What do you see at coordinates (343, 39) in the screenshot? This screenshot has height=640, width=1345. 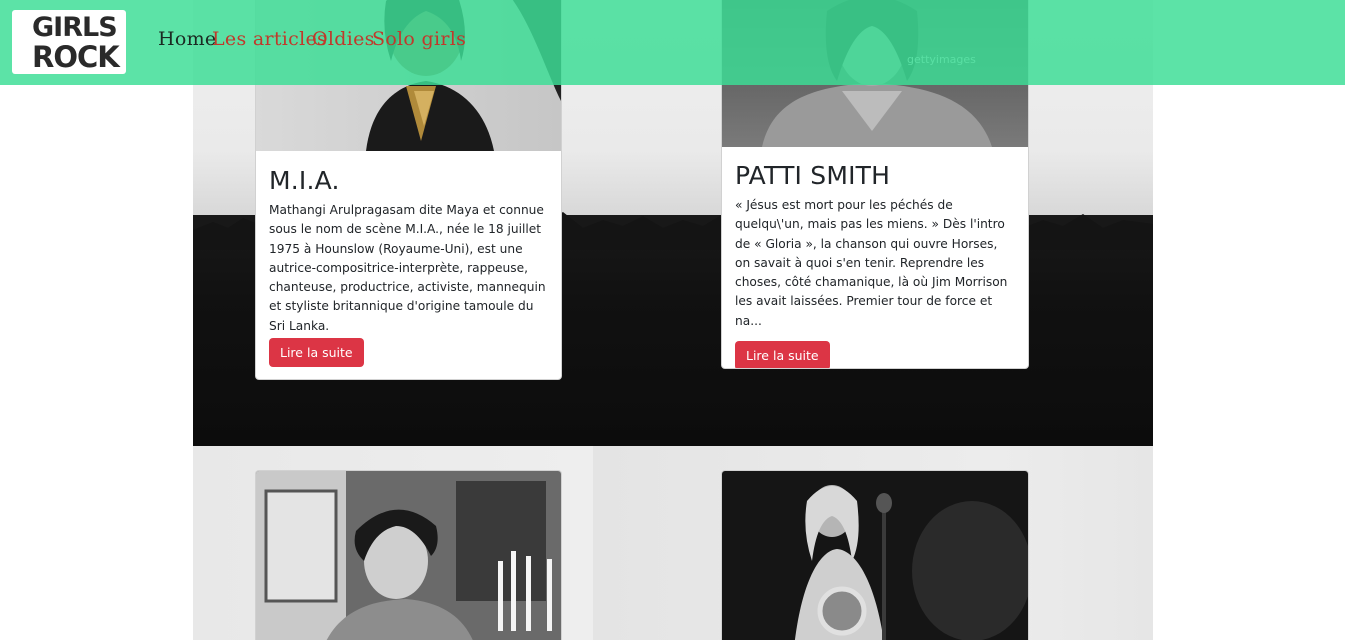 I see `nav-oldies: Oldies` at bounding box center [343, 39].